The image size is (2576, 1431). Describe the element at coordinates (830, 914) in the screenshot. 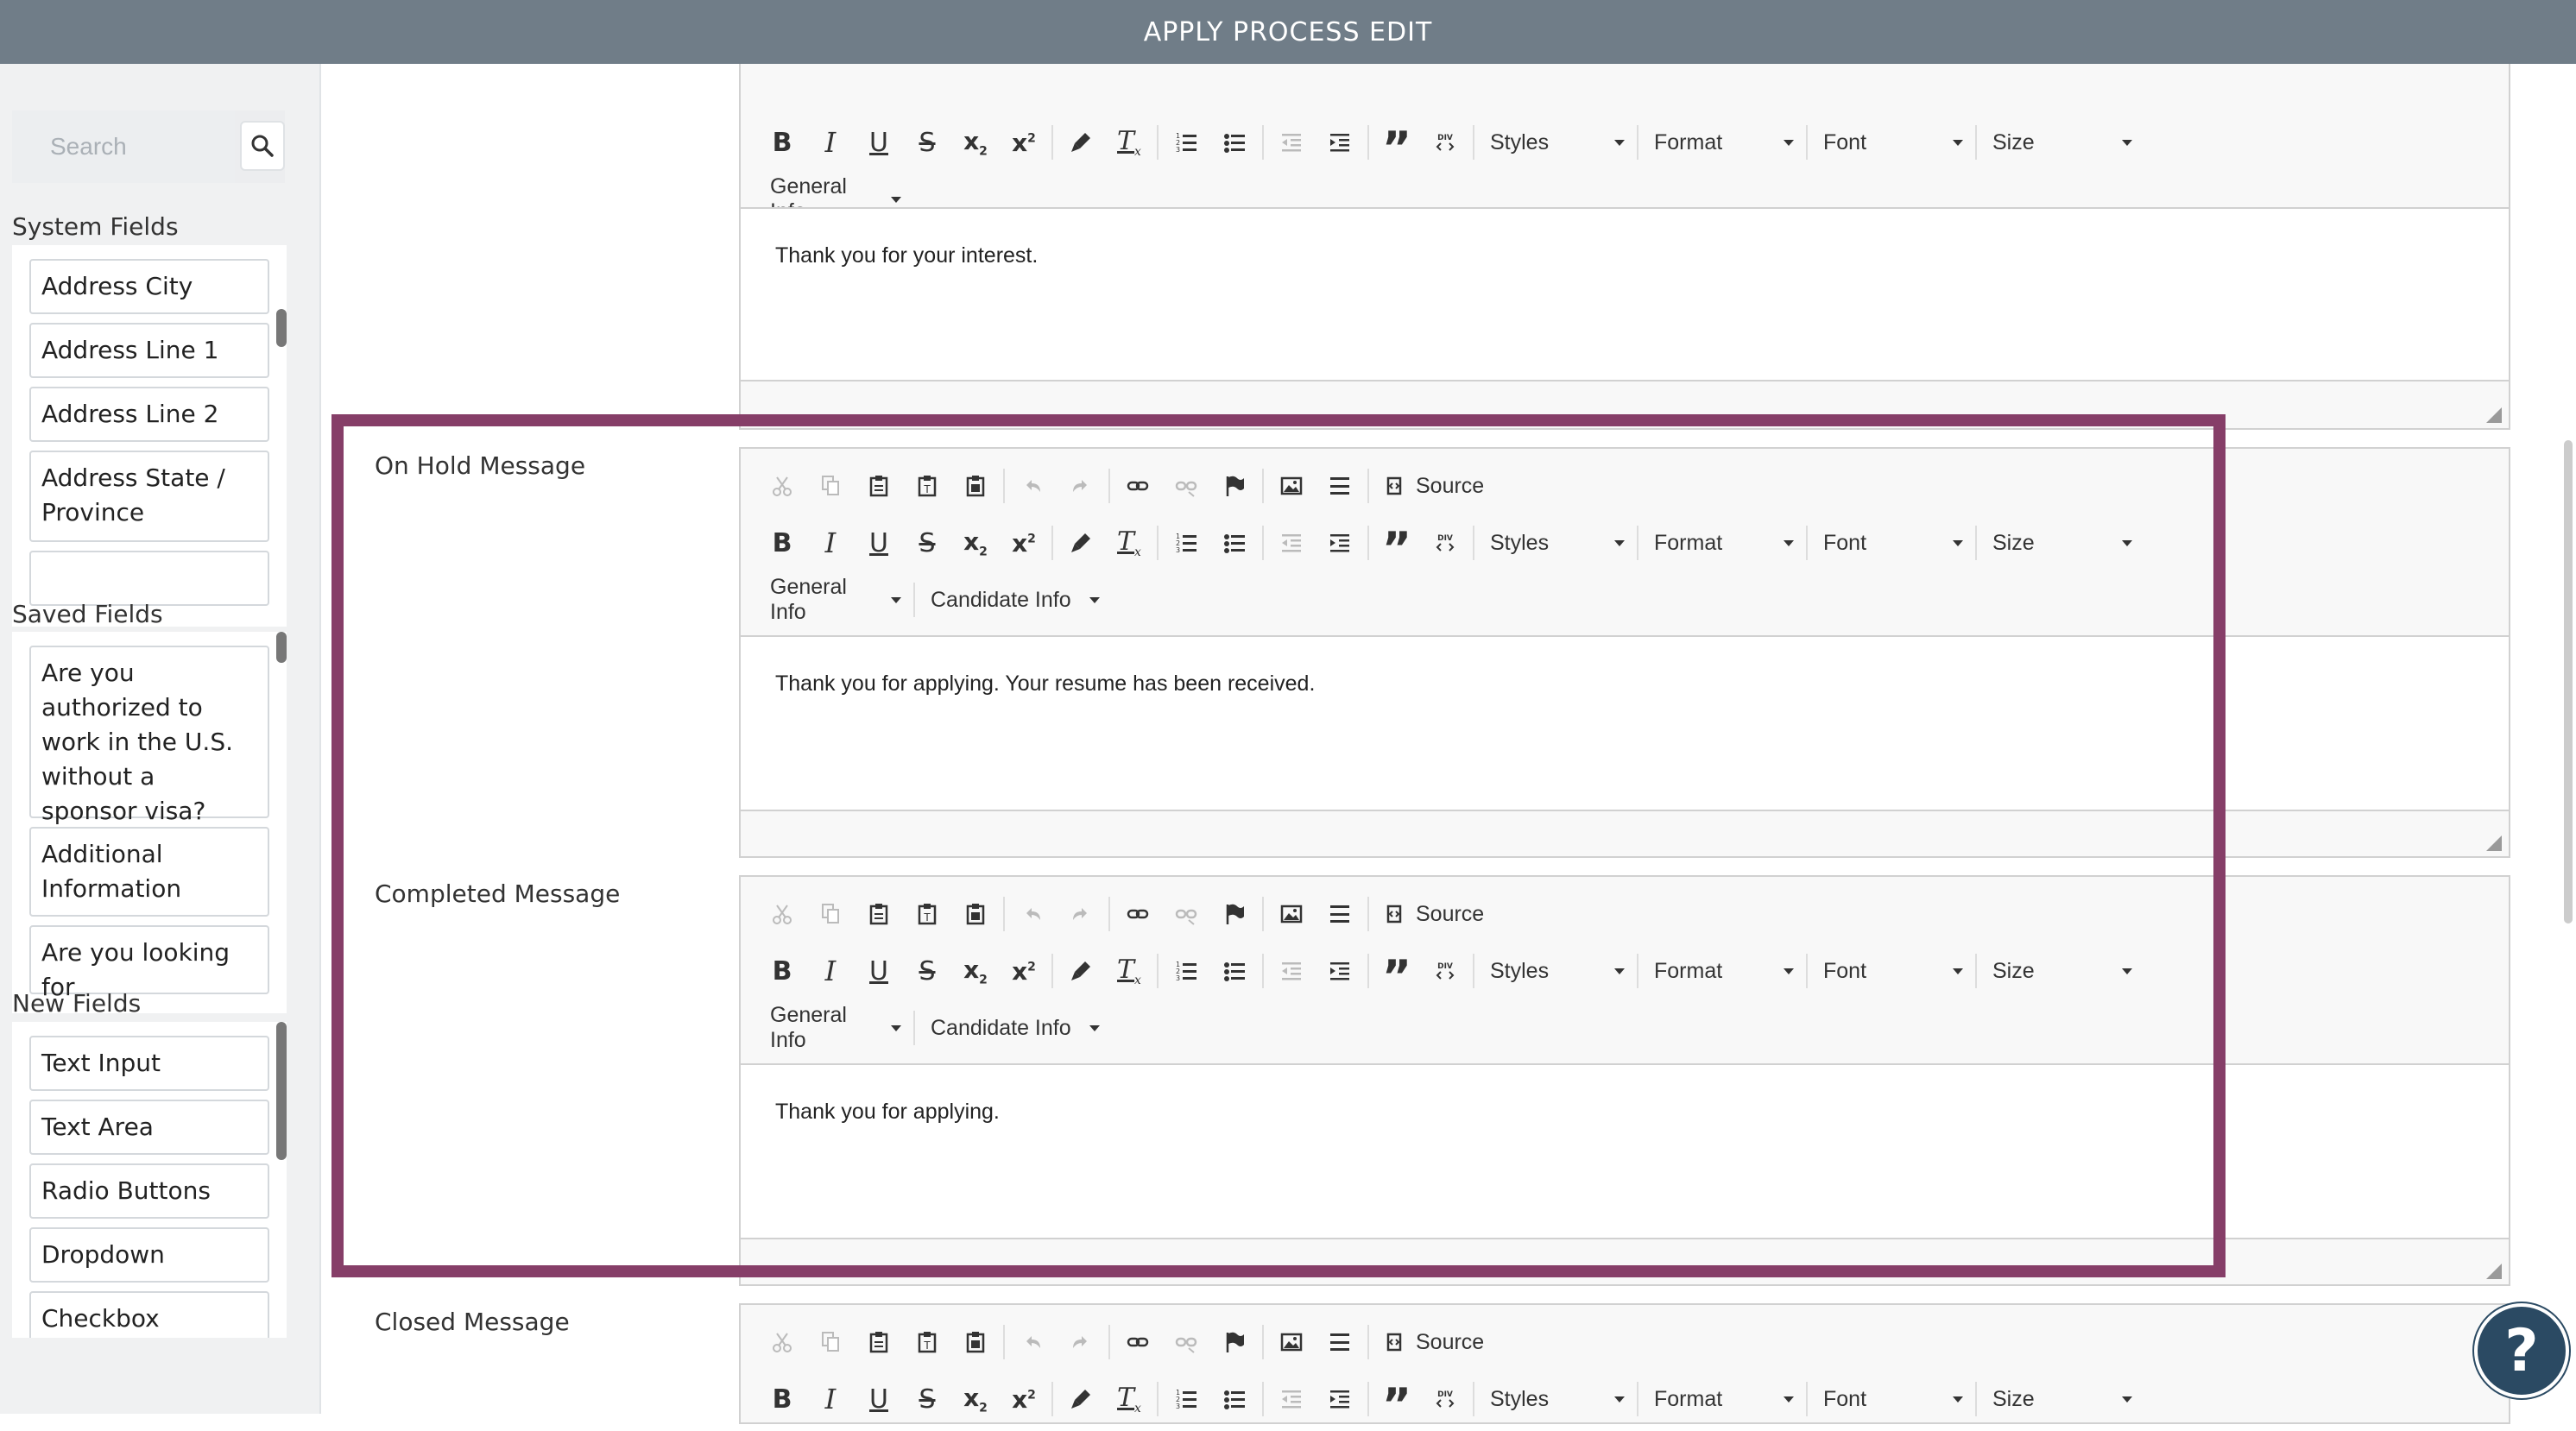

I see `copy-button` at that location.